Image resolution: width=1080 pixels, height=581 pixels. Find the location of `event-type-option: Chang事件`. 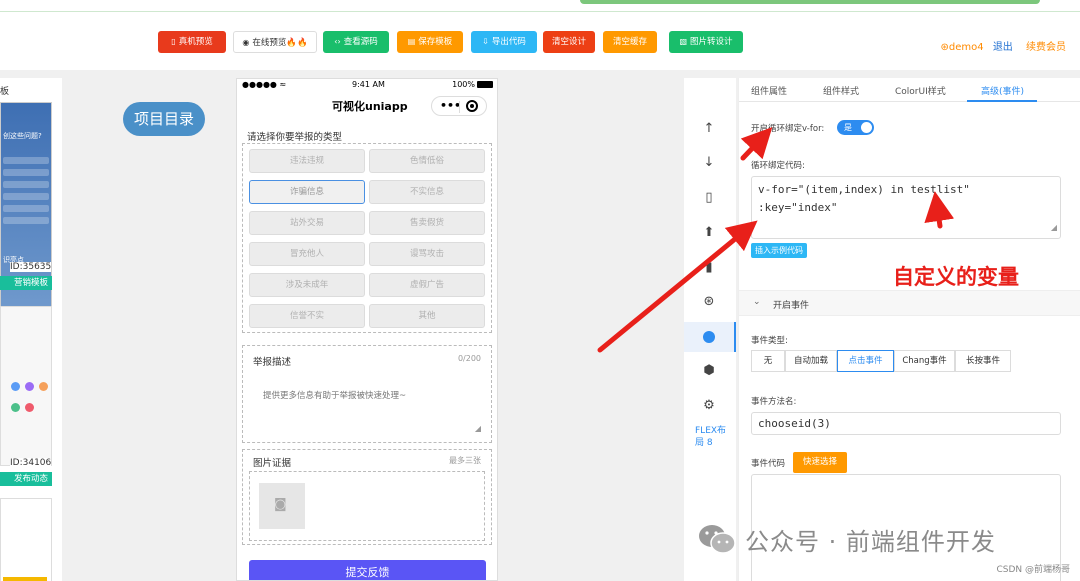

event-type-option: Chang事件 is located at coordinates (924, 361).